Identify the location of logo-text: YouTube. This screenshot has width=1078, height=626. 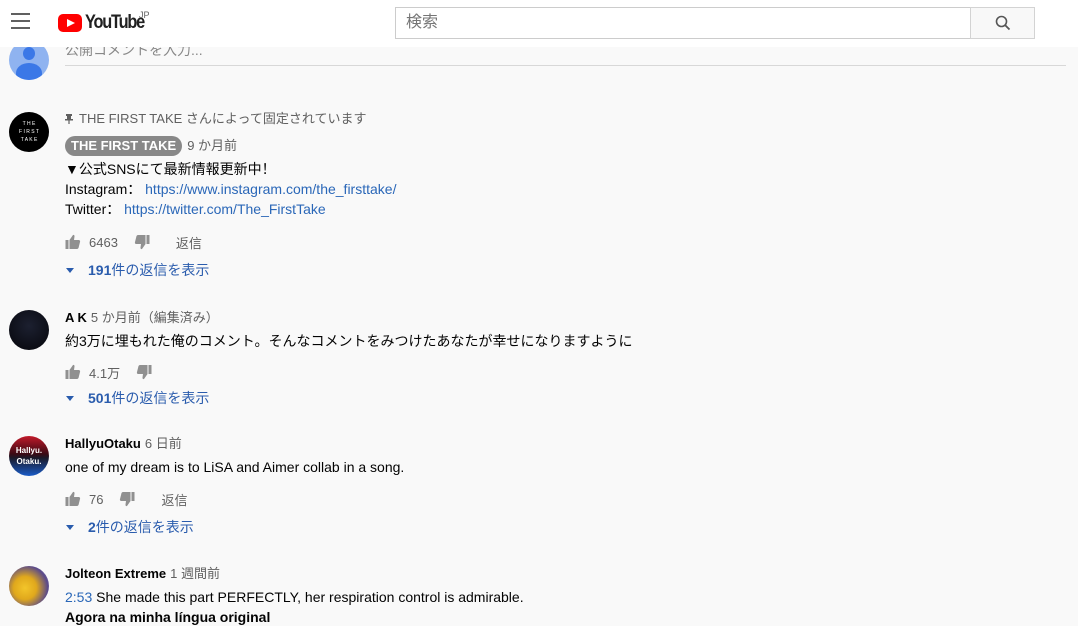
(115, 22).